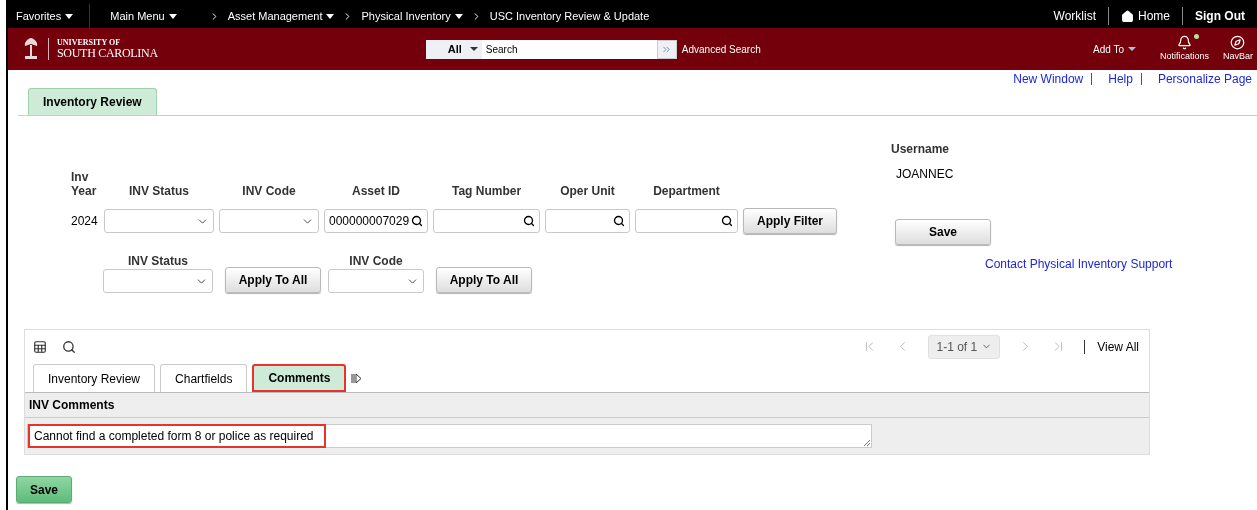 The width and height of the screenshot is (1257, 510). Describe the element at coordinates (1118, 346) in the screenshot. I see `view-all-link: View All` at that location.